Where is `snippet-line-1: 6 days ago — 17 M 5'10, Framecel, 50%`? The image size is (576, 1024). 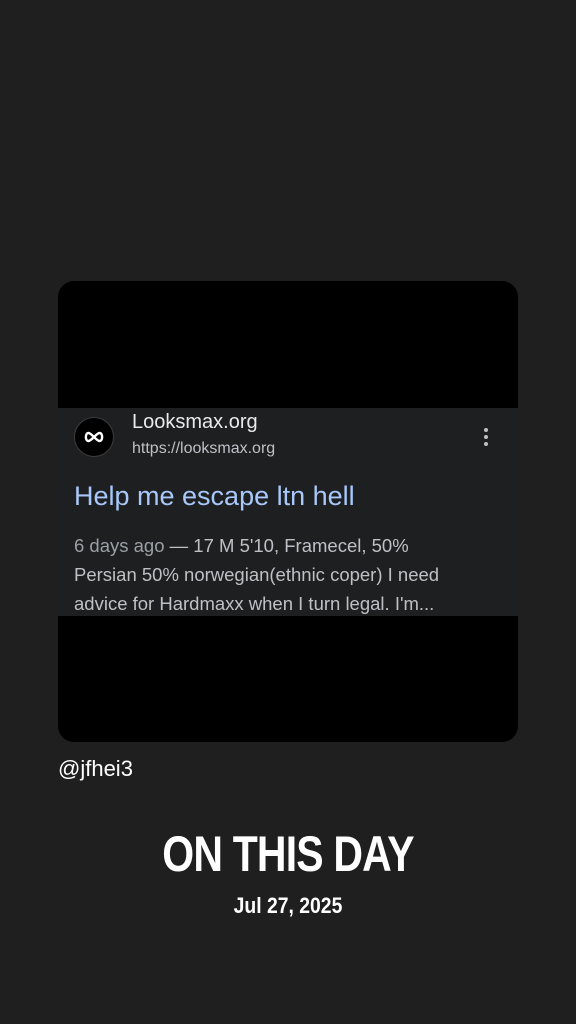
snippet-line-1: 6 days ago — 17 M 5'10, Framecel, 50% is located at coordinates (289, 545).